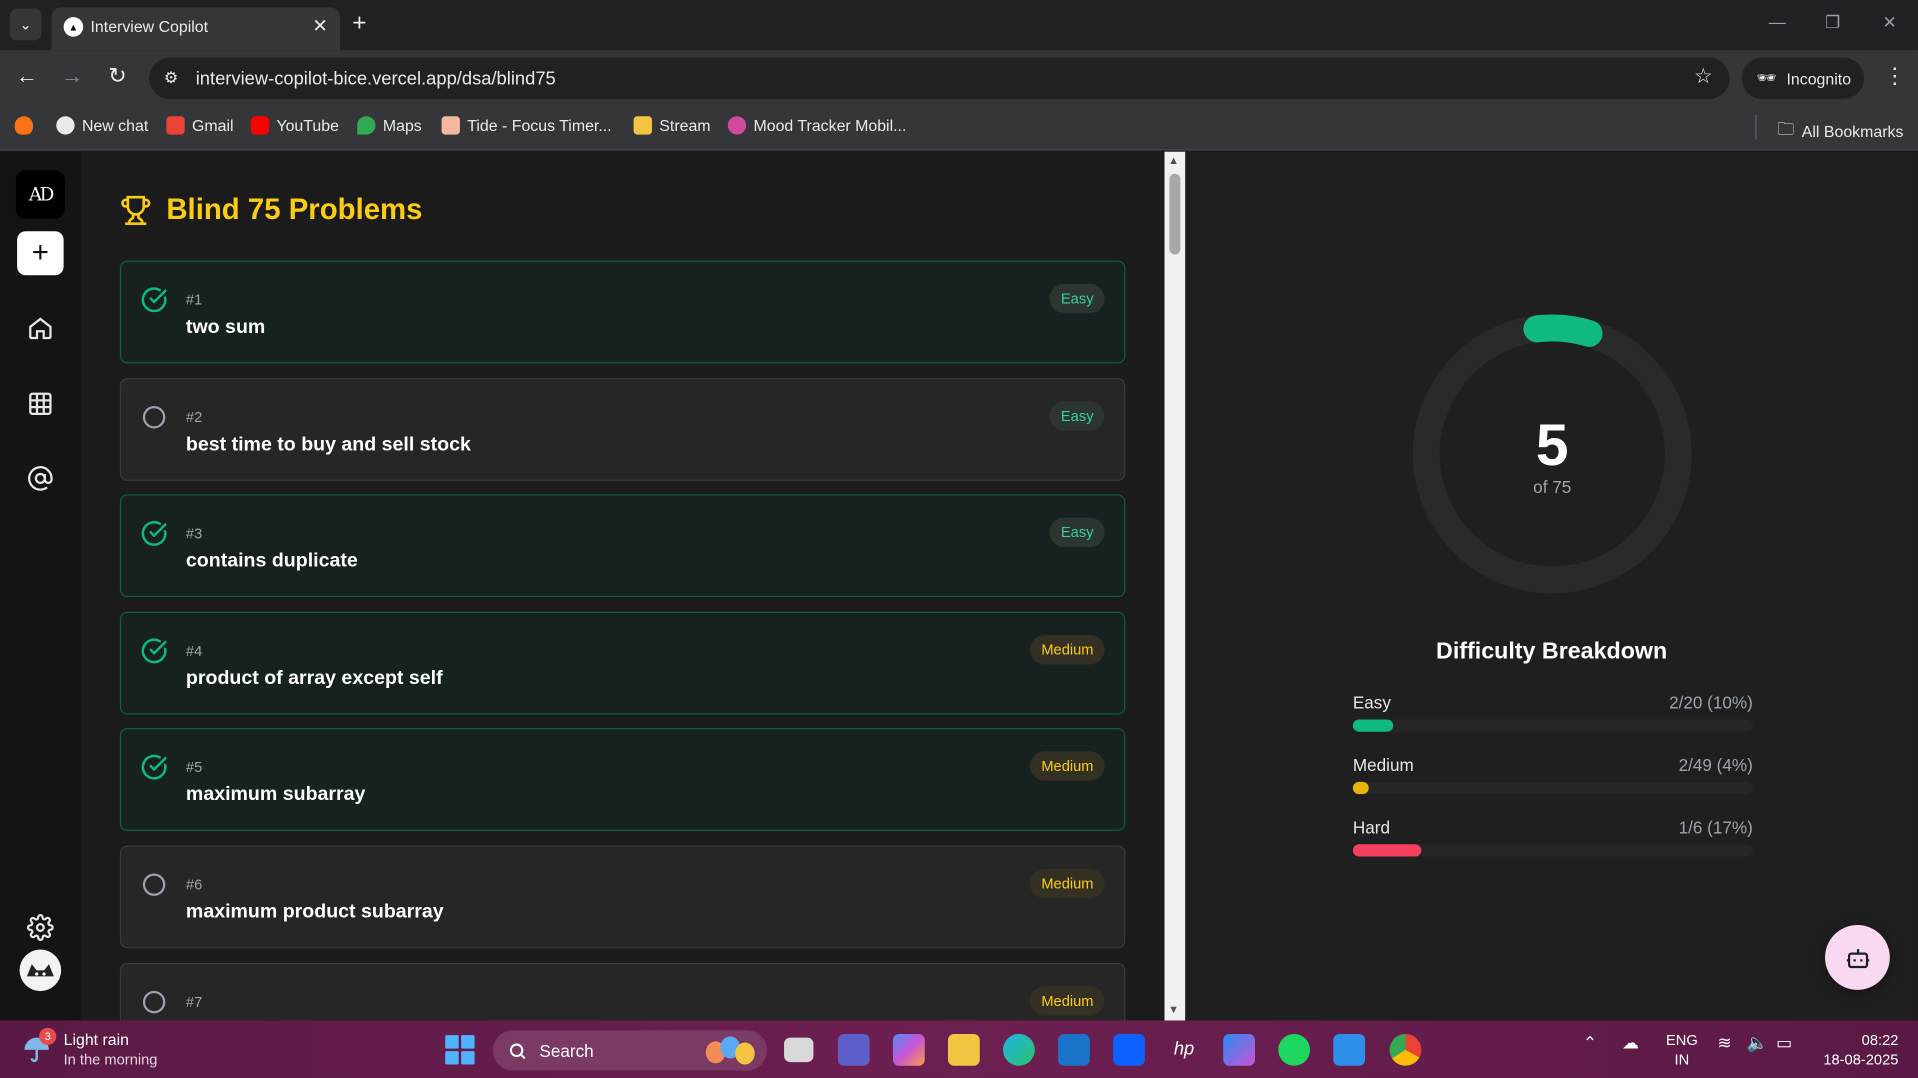 The height and width of the screenshot is (1078, 1918). I want to click on problem-card: #6 maximum product subarray Medium, so click(622, 897).